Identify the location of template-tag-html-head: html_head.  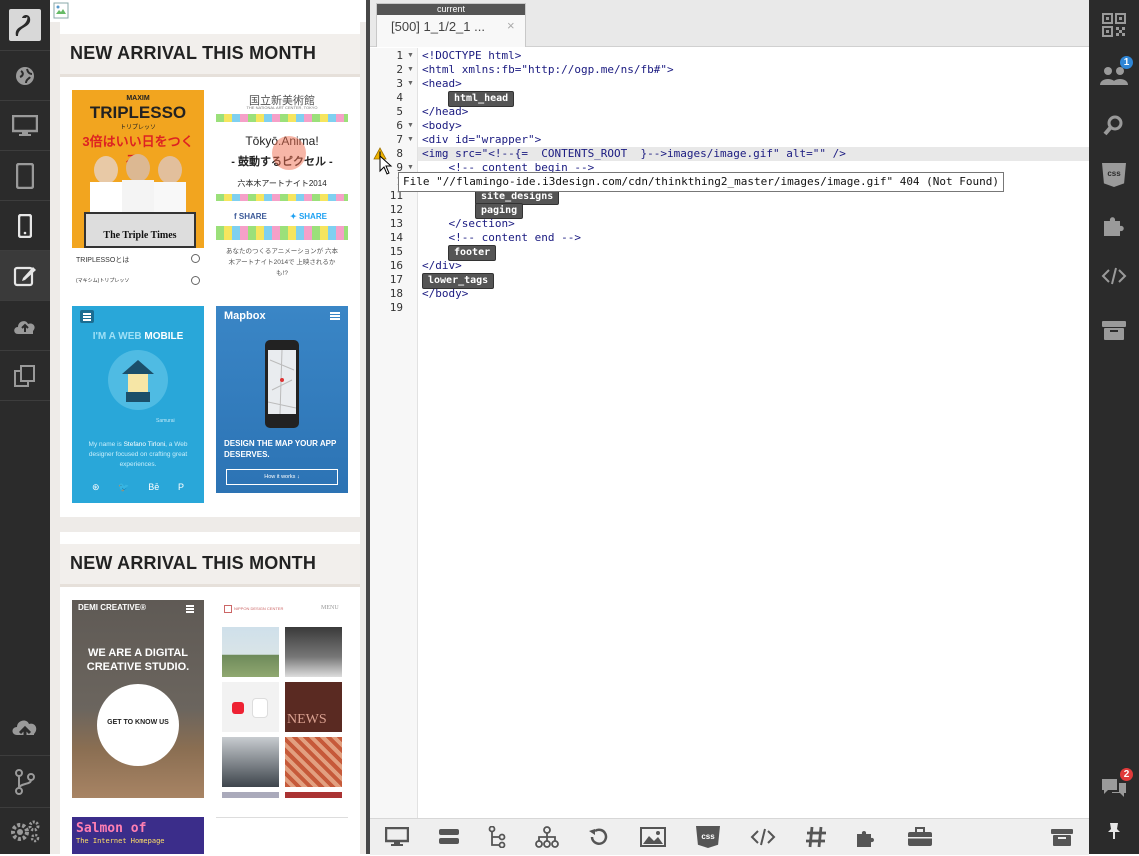
(481, 99).